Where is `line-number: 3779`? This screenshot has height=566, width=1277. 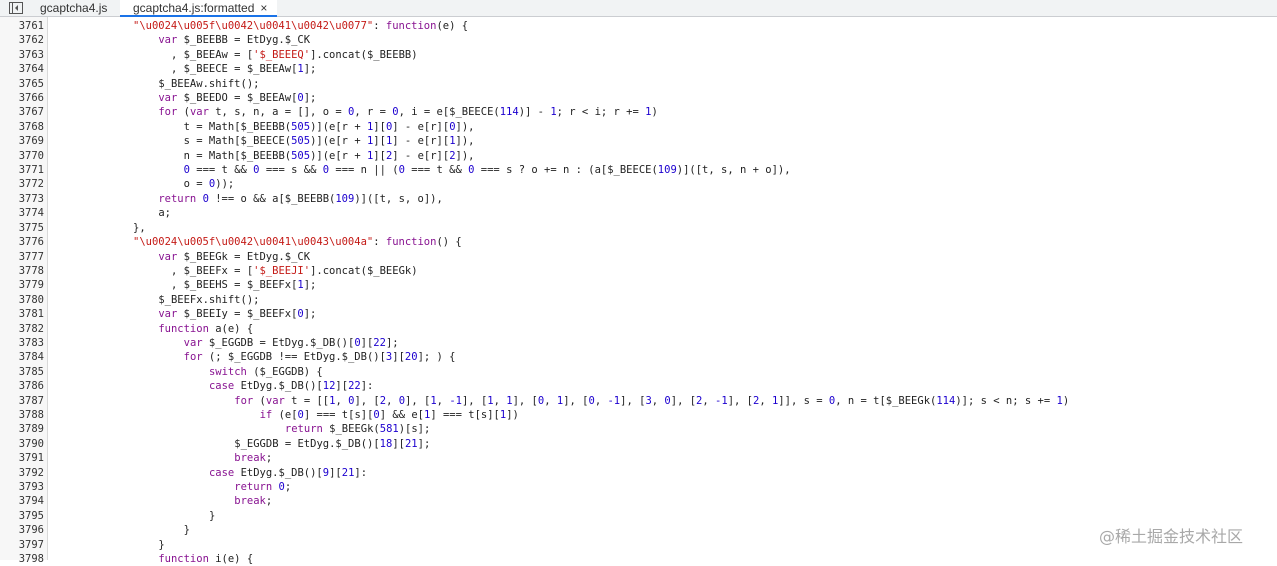 line-number: 3779 is located at coordinates (22, 285).